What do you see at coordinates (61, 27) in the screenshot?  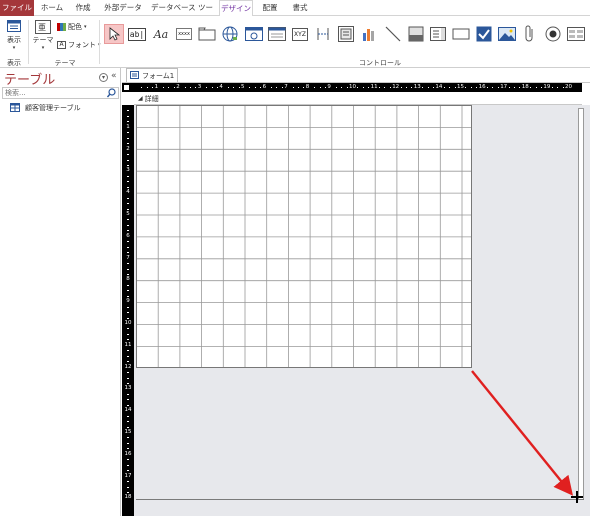 I see `color-palette-icon` at bounding box center [61, 27].